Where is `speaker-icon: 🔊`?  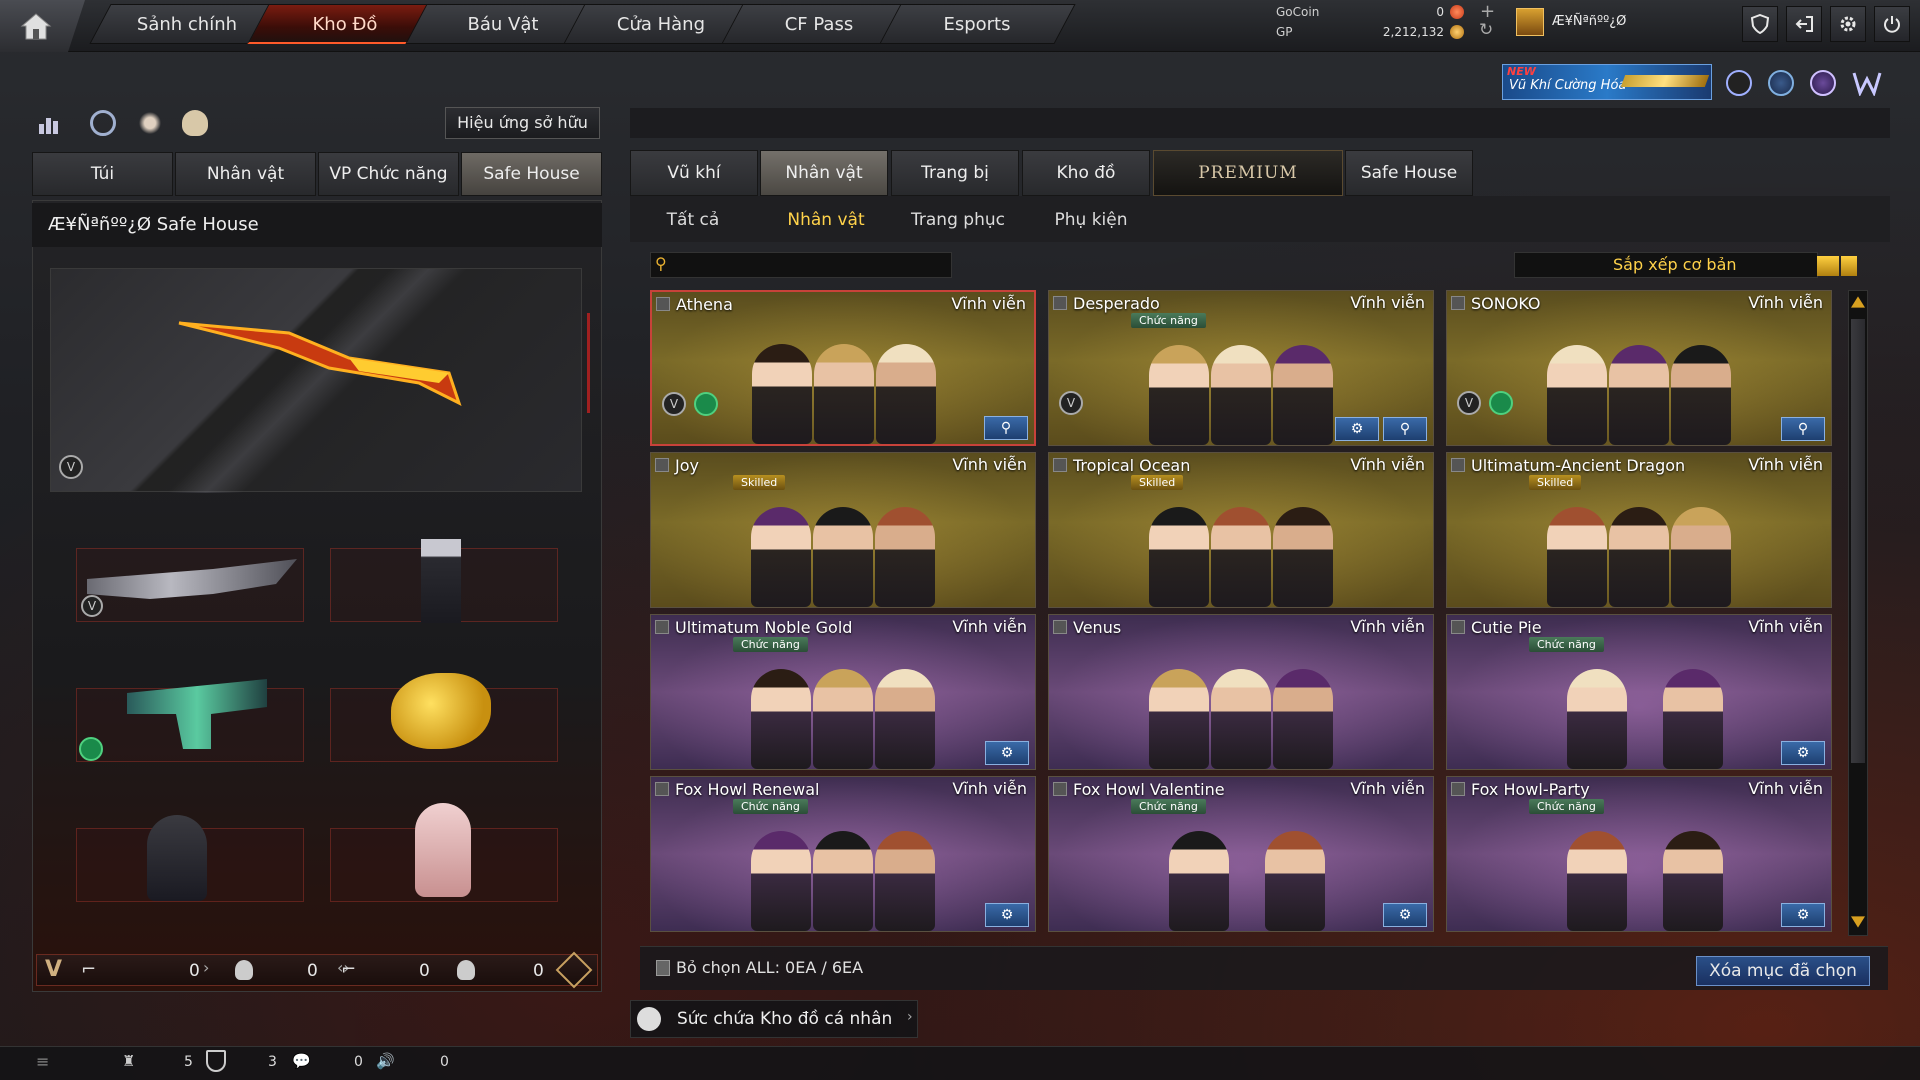
speaker-icon: 🔊 is located at coordinates (385, 1061).